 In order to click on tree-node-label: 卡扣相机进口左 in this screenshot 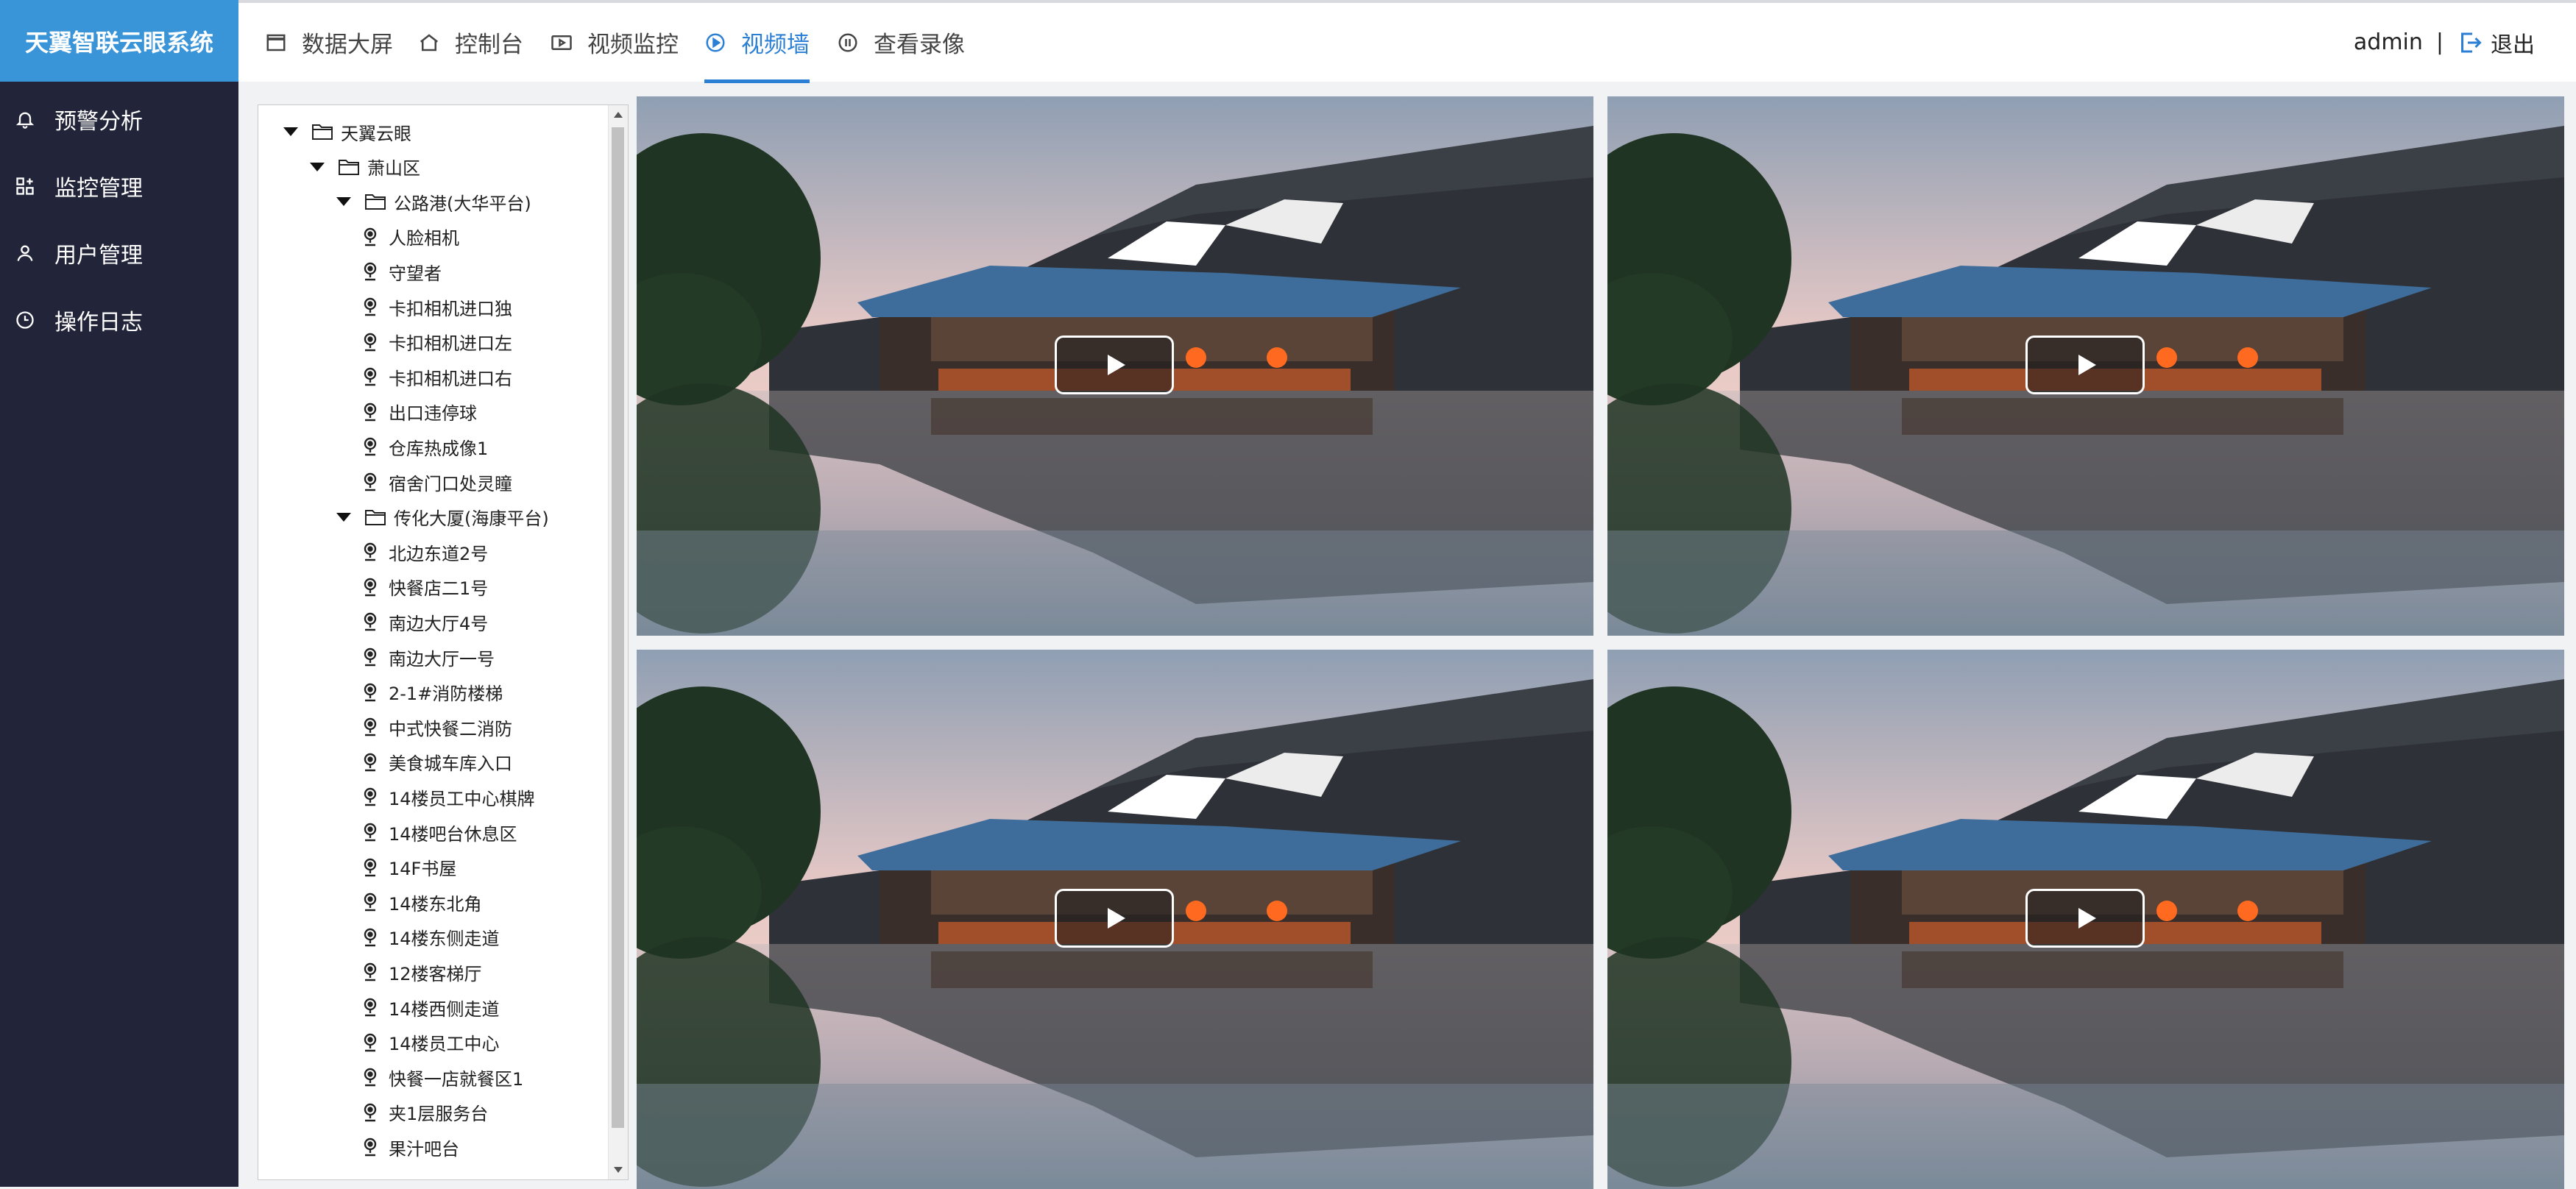, I will do `click(450, 344)`.